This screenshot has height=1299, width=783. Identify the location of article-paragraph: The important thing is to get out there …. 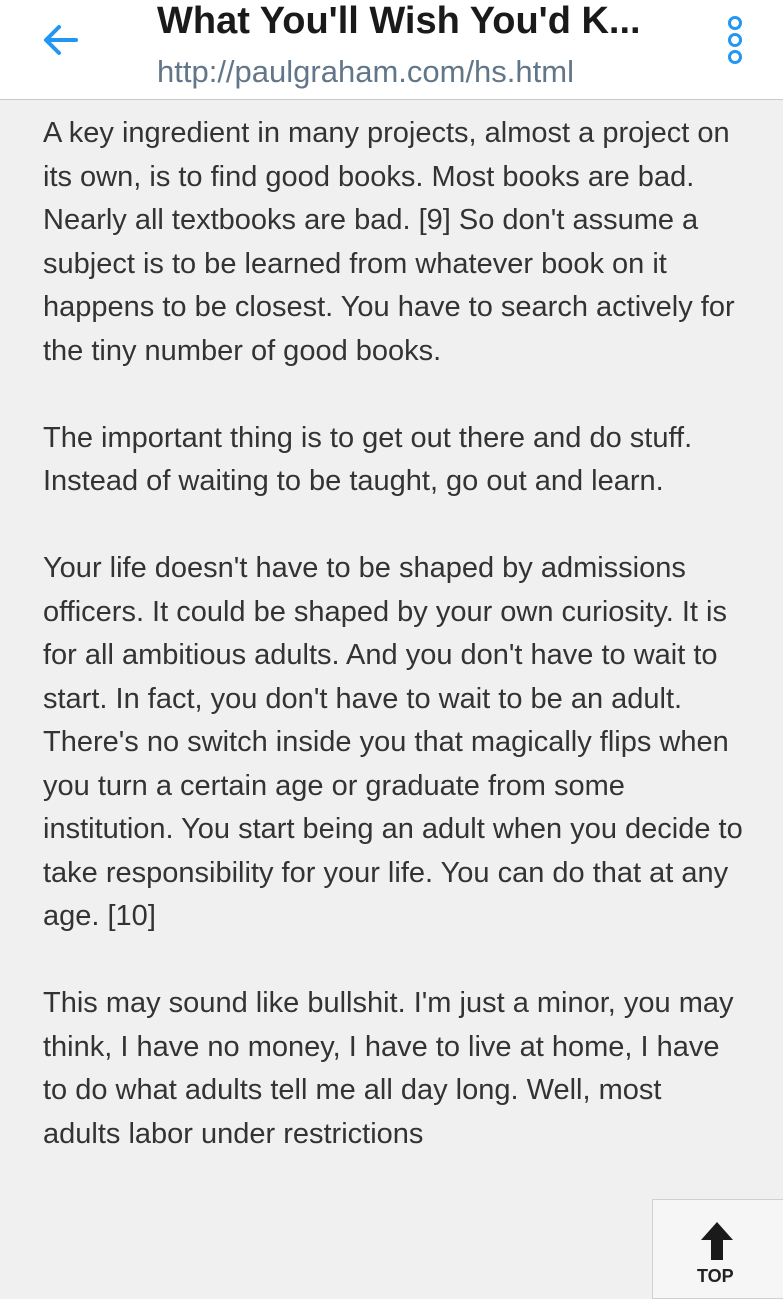
(368, 459).